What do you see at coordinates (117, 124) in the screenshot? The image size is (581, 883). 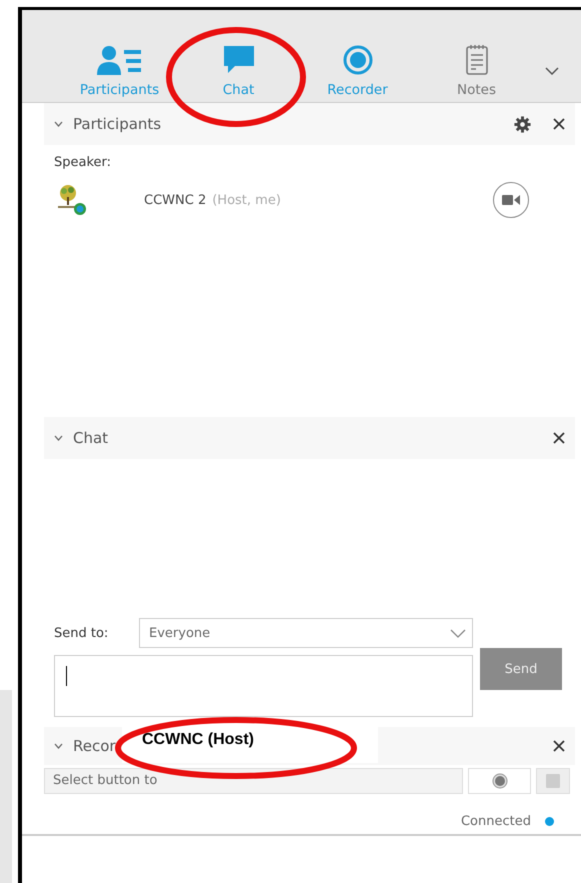 I see `panel-title: Participants` at bounding box center [117, 124].